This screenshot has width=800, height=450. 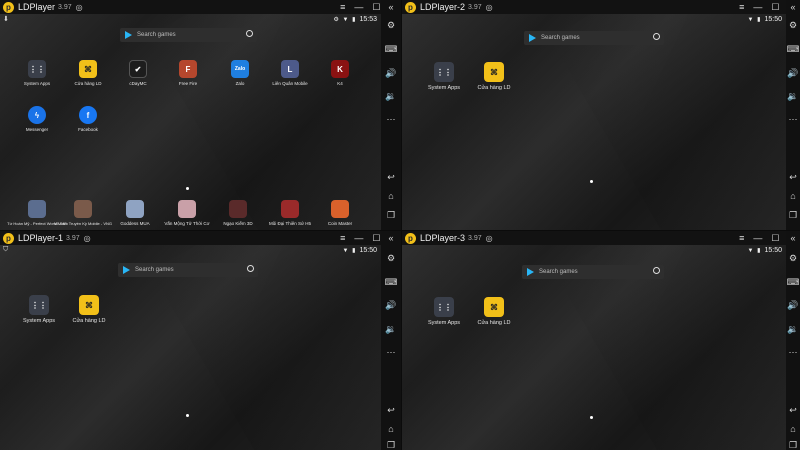 What do you see at coordinates (126, 270) in the screenshot?
I see `play-store-icon` at bounding box center [126, 270].